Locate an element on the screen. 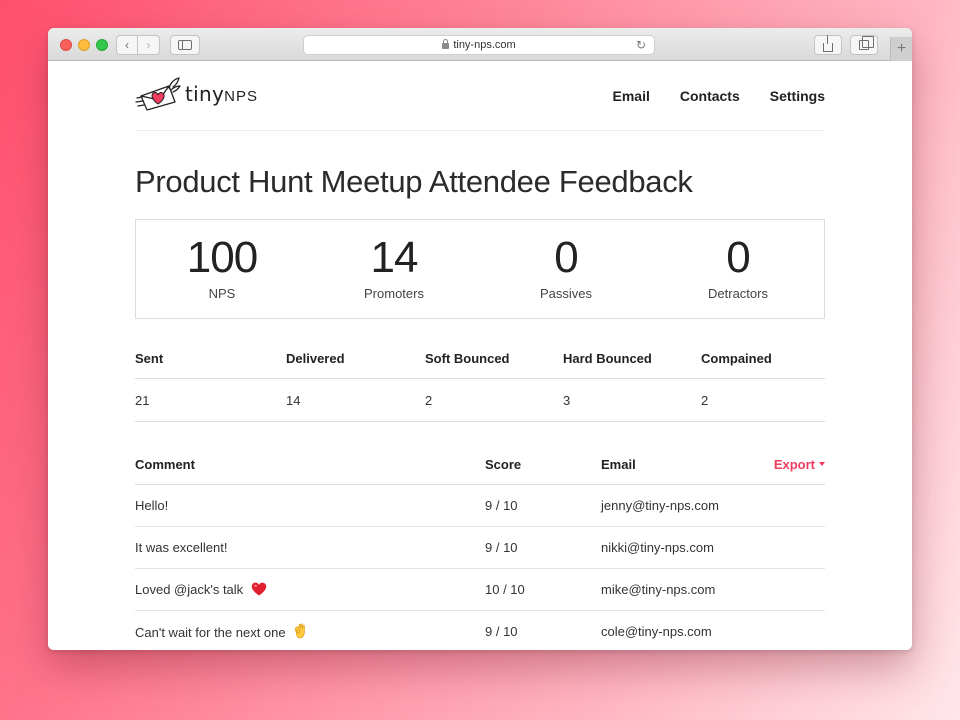 The width and height of the screenshot is (960, 720). column-header-hard-bounced: Hard Bounced is located at coordinates (607, 358).